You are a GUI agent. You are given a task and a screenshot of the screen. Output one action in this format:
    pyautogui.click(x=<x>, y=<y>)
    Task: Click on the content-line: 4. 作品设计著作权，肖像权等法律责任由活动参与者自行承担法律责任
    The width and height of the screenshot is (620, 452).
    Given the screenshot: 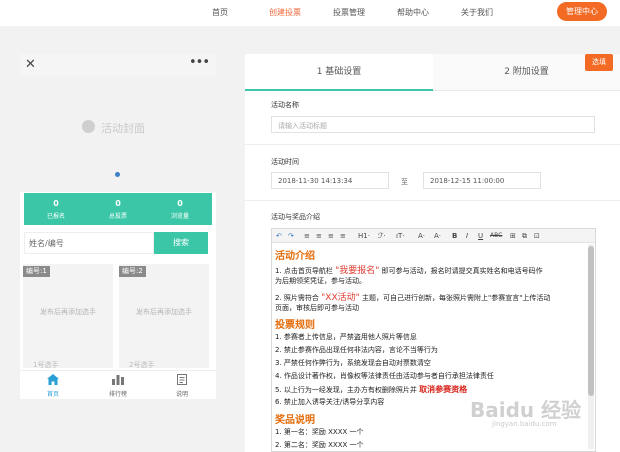 What is the action you would take?
    pyautogui.click(x=384, y=376)
    